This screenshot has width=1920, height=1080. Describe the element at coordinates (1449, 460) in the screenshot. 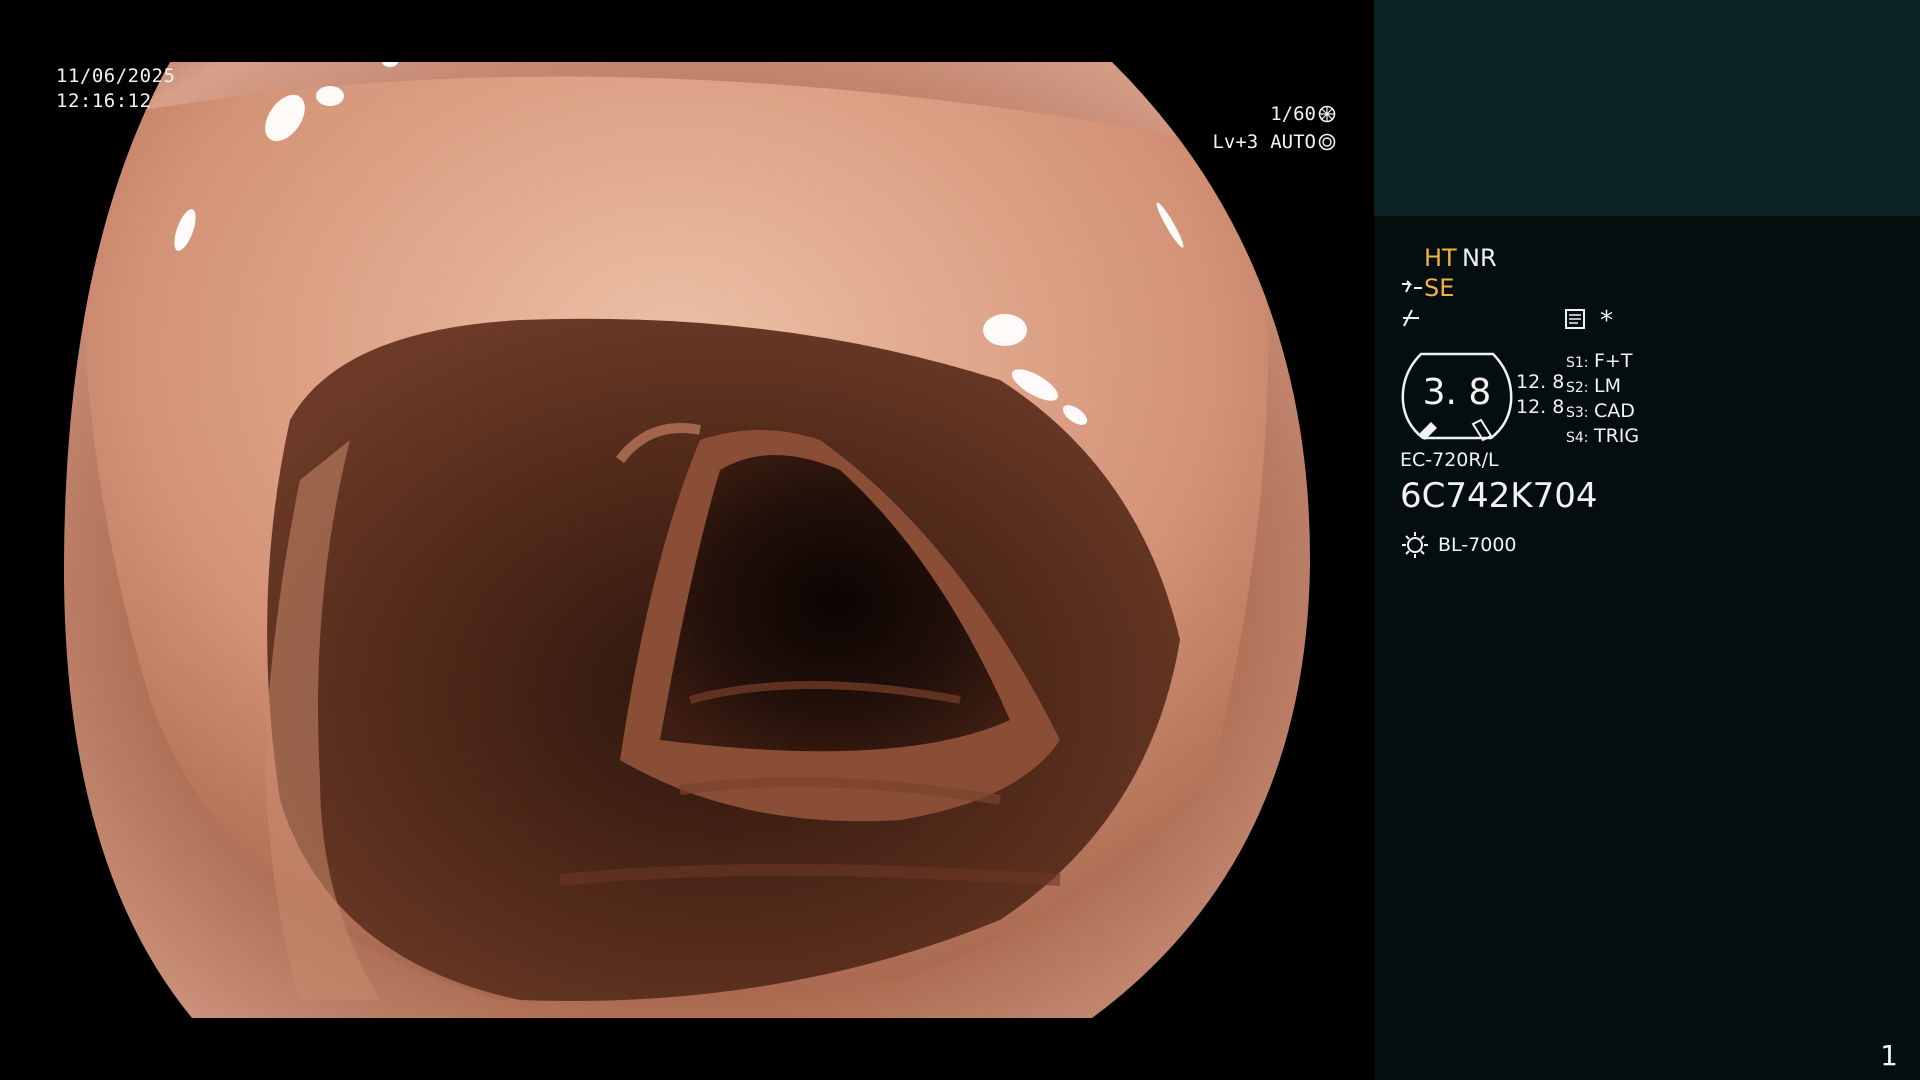

I see `scope-model: EC-720R/L` at that location.